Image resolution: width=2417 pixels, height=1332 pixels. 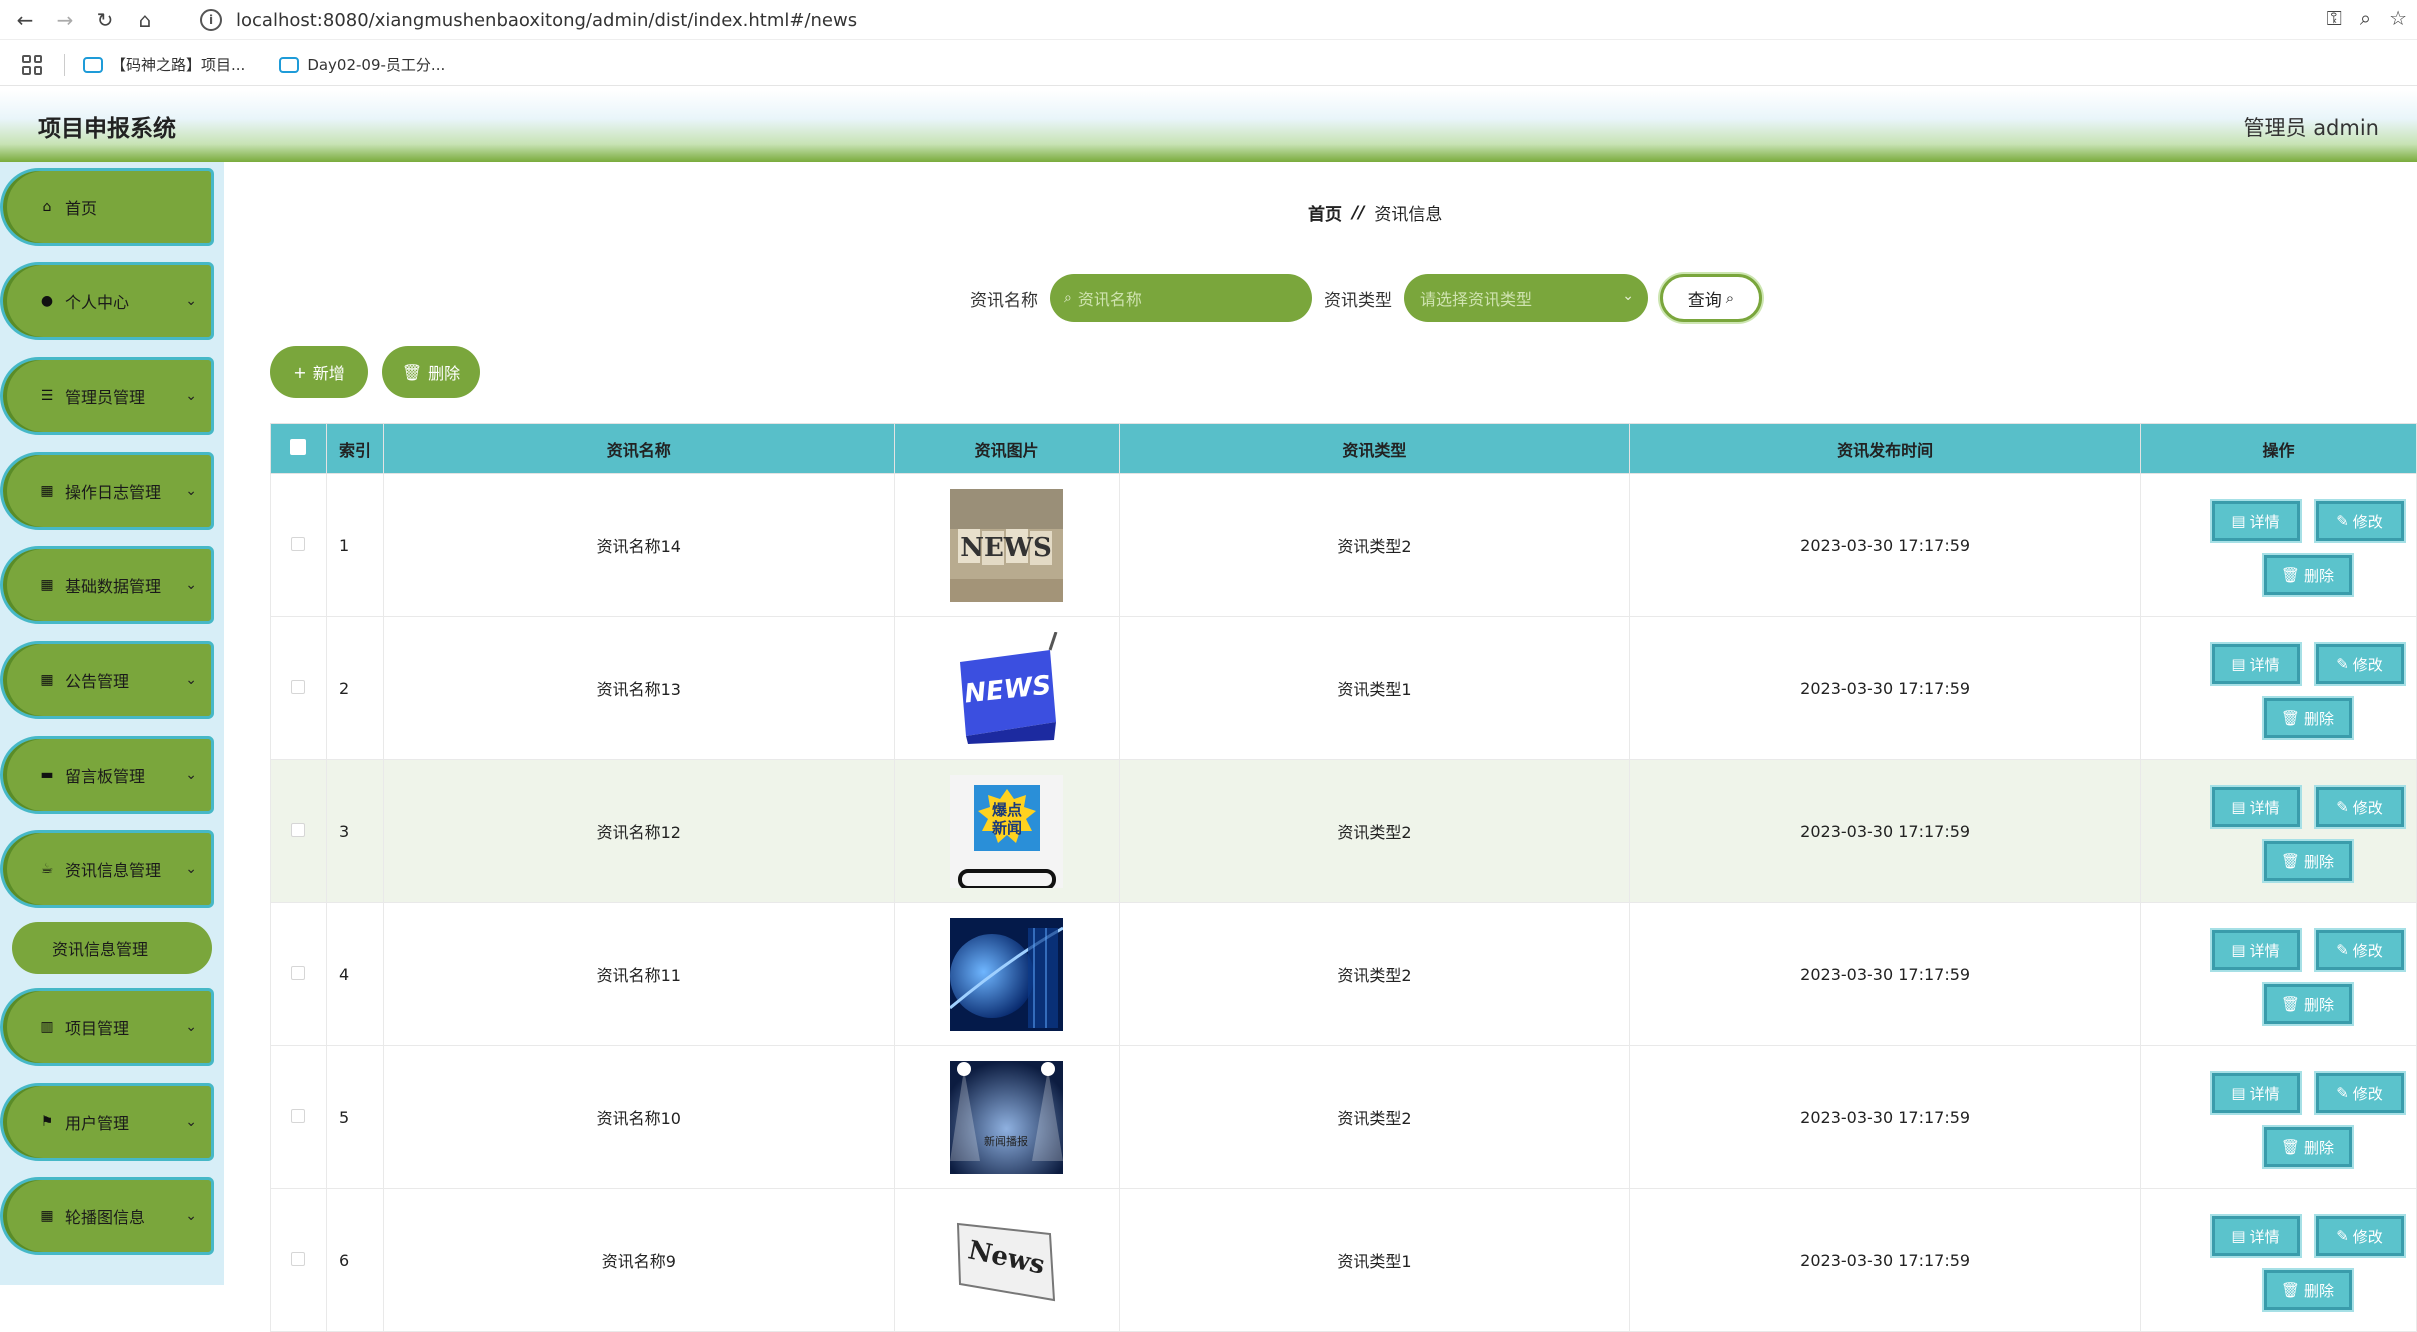 What do you see at coordinates (354, 831) in the screenshot?
I see `row-index: 3` at bounding box center [354, 831].